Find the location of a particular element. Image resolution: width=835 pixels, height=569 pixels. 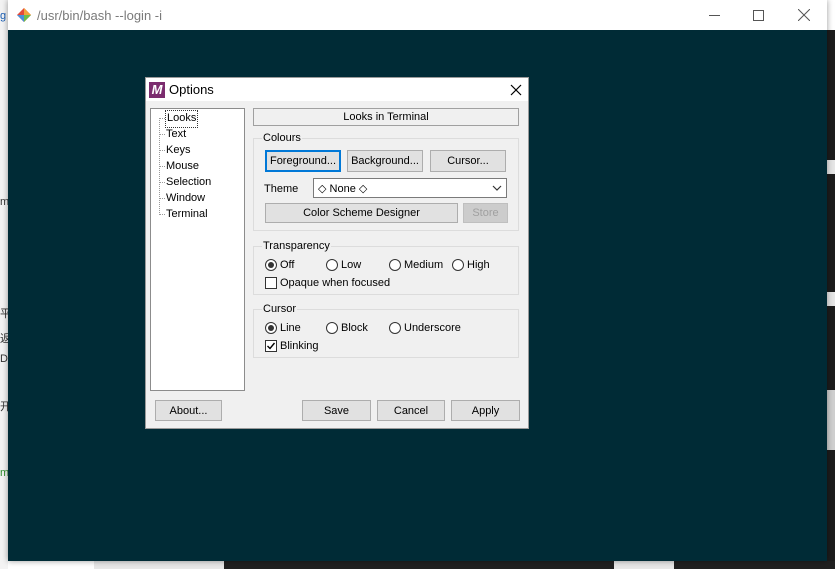

cursor-underscore-label: Underscore is located at coordinates (432, 328).